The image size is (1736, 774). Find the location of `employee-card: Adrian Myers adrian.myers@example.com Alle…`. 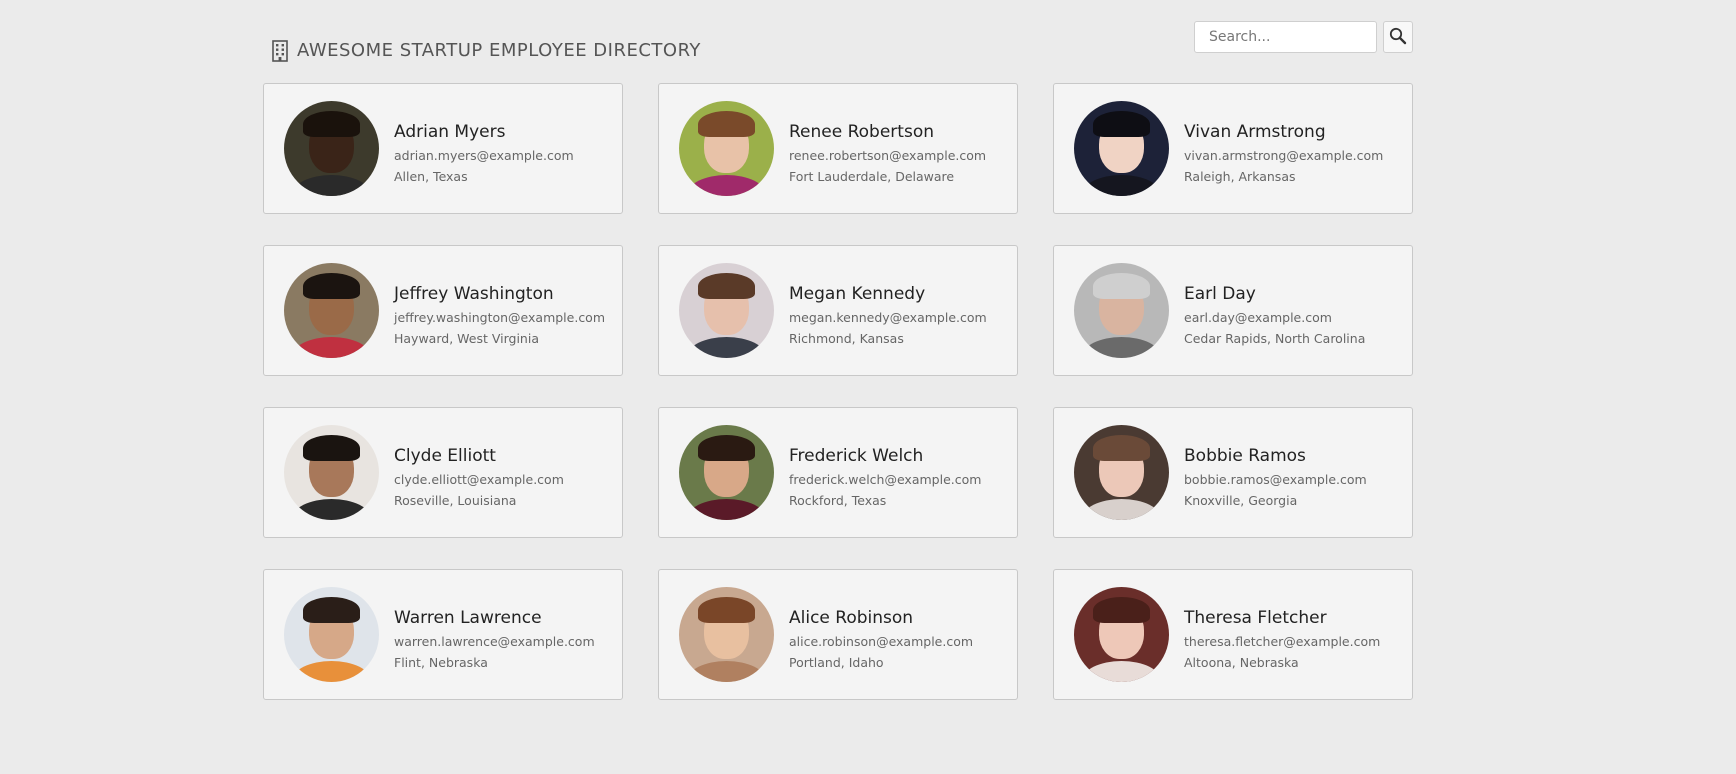

employee-card: Adrian Myers adrian.myers@example.com Alle… is located at coordinates (443, 148).